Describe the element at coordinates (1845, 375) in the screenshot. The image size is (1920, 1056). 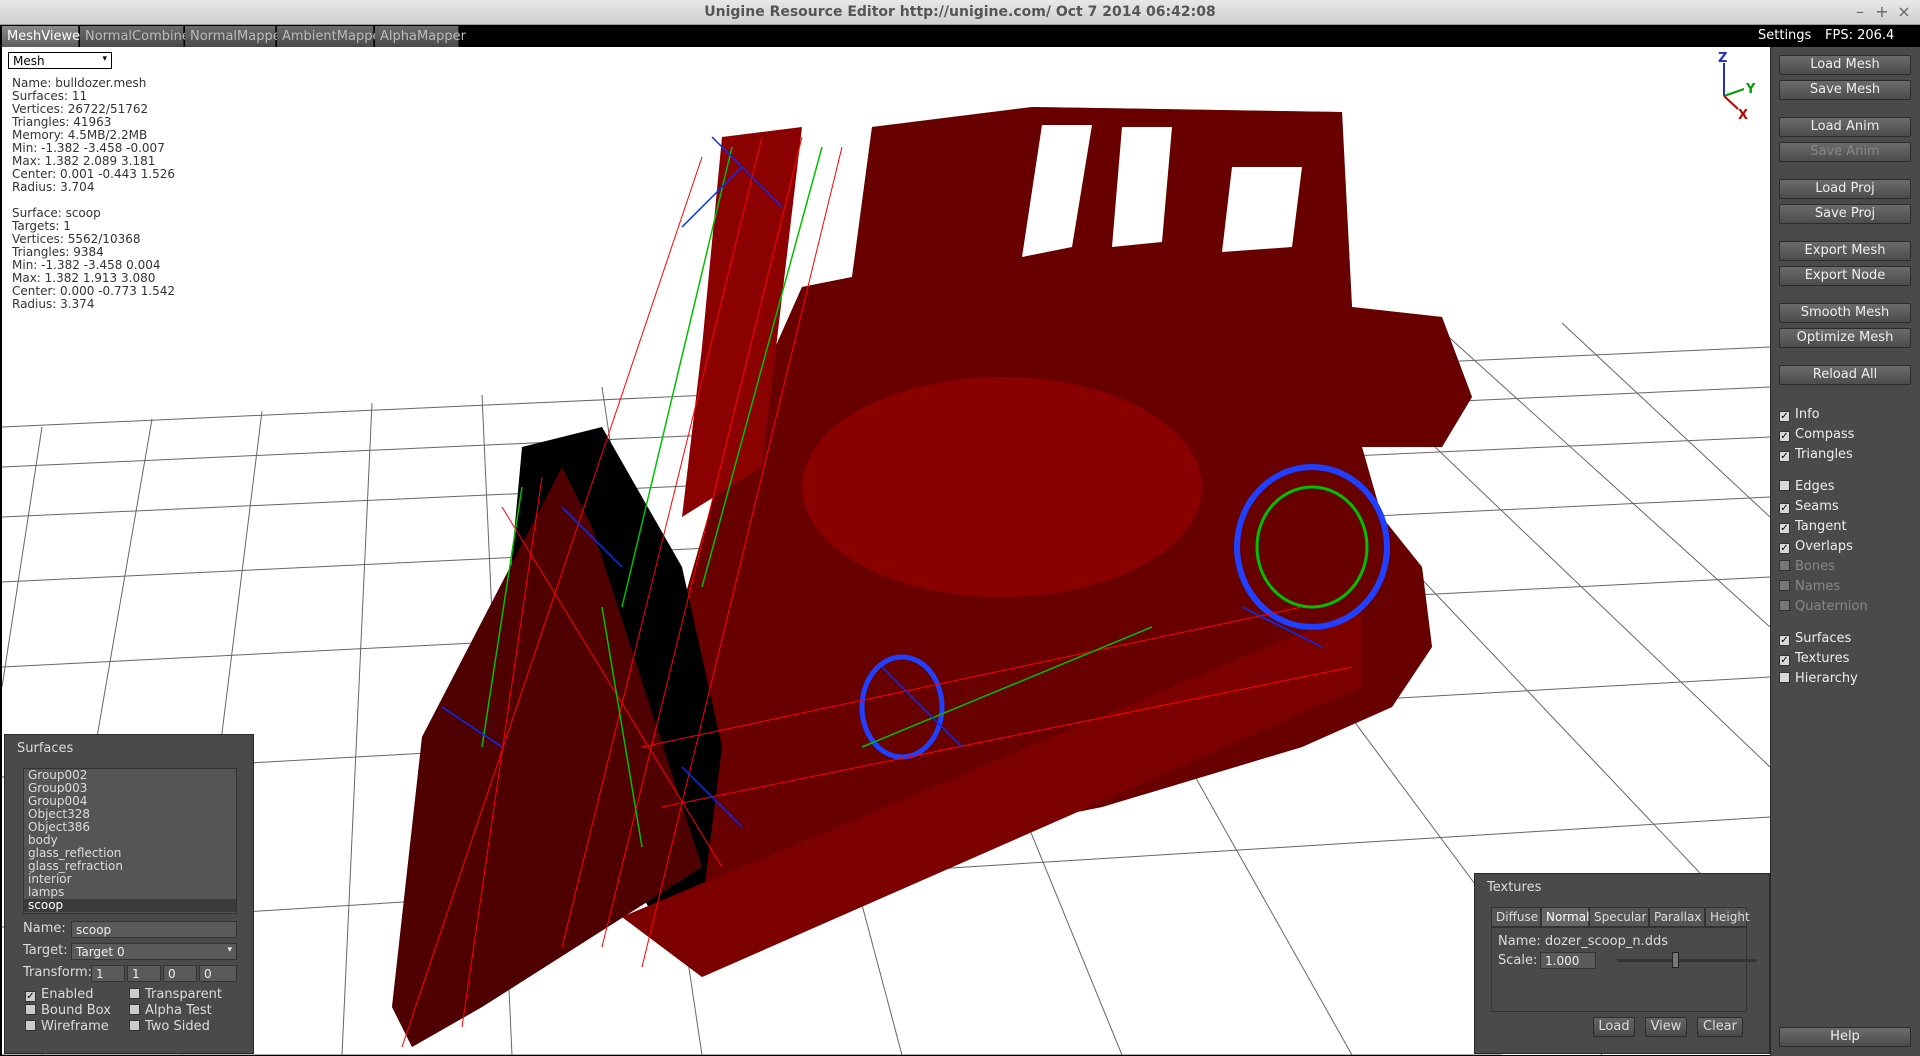
I see `reload-all-button: Reload All` at that location.